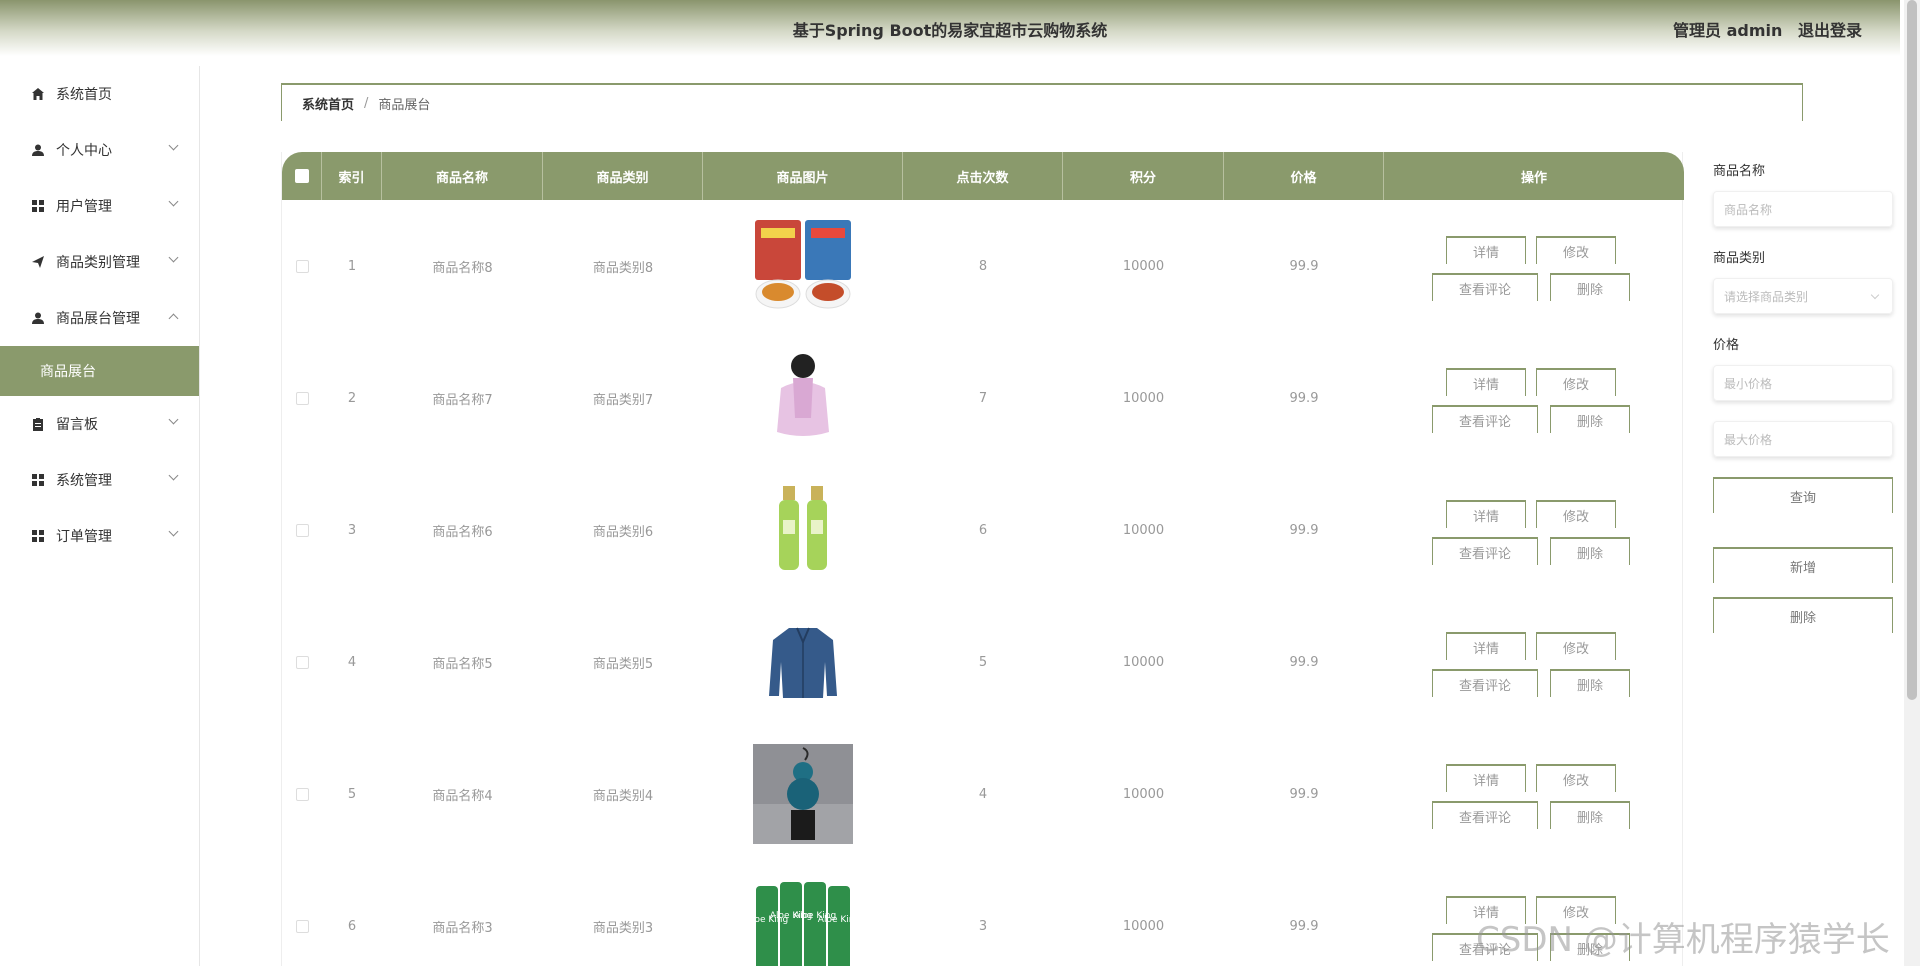 The height and width of the screenshot is (966, 1920). What do you see at coordinates (99, 94) in the screenshot?
I see `sidebar-item-home: 系统首页` at bounding box center [99, 94].